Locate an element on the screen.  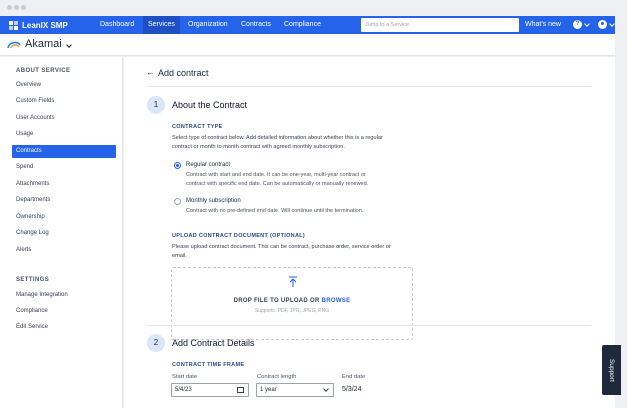
sidebar-item-manage-integration: Manage Integration is located at coordinates (64, 295).